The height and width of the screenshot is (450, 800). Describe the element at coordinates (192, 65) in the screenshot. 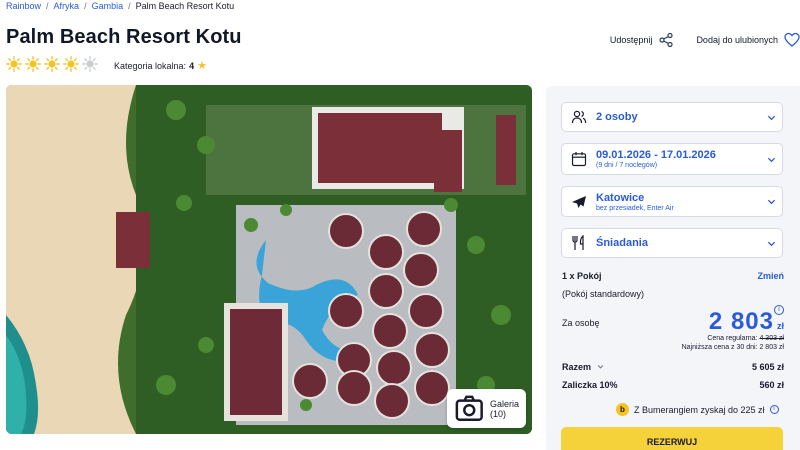

I see `local-category-value: 4` at that location.